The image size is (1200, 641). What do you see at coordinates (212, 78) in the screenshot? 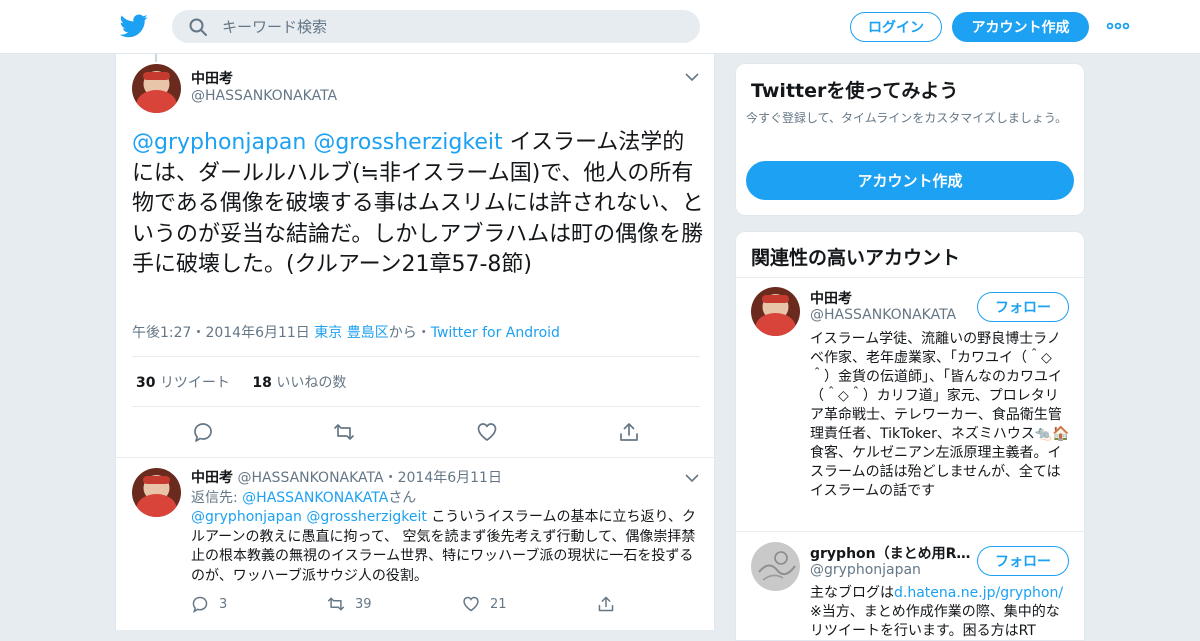
I see `tweet-author-name: 中田考` at bounding box center [212, 78].